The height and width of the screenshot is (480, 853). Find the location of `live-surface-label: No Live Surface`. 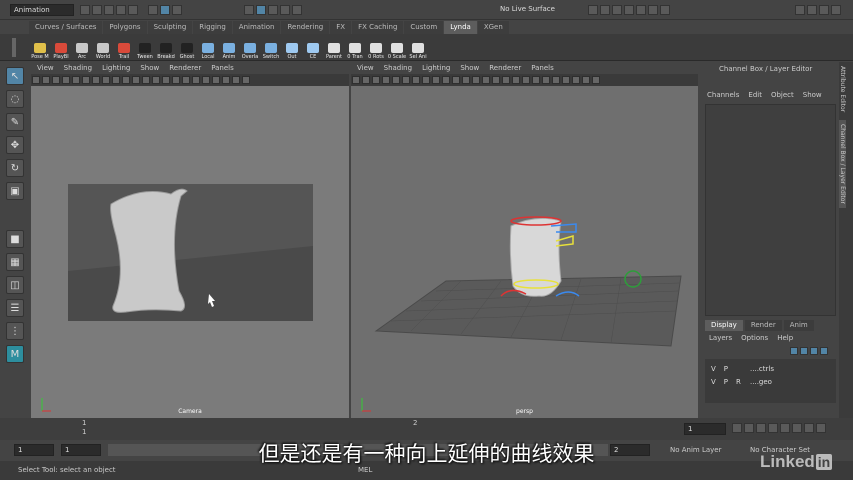

live-surface-label: No Live Surface is located at coordinates (527, 9).